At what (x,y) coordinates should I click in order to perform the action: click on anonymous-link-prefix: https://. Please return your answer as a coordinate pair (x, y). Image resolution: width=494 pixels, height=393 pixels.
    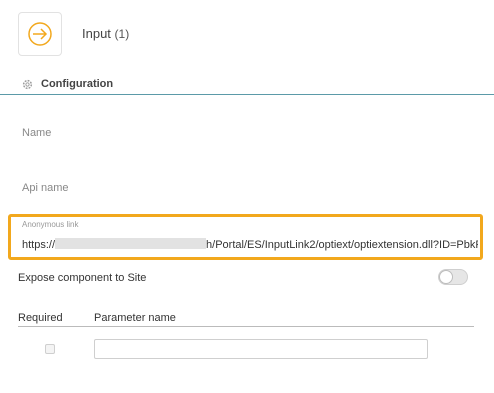
    Looking at the image, I should click on (39, 245).